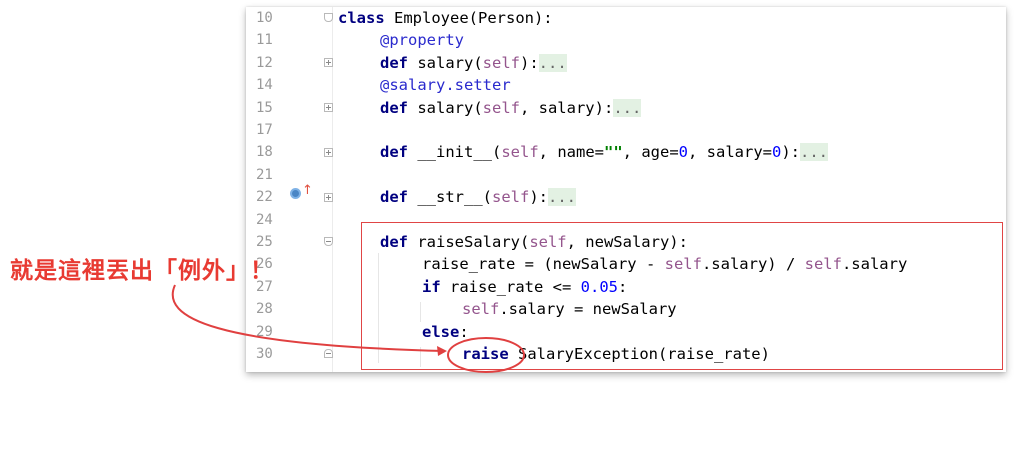  I want to click on line-number: 28, so click(264, 309).